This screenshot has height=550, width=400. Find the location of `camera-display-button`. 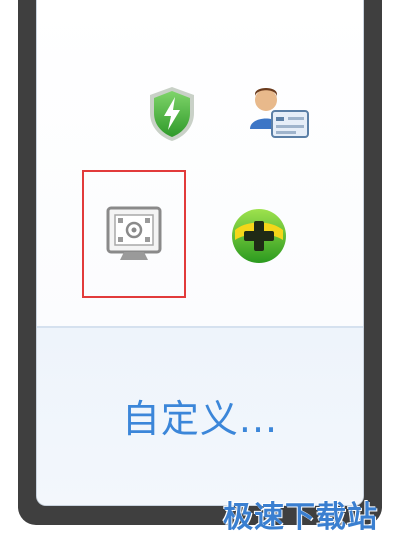

camera-display-button is located at coordinates (134, 234).